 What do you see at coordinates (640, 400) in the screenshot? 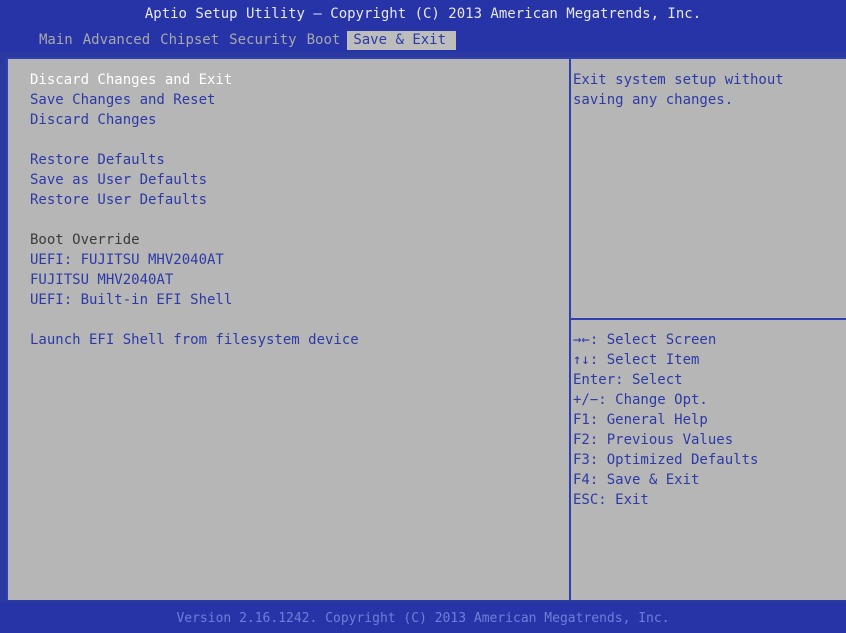
I see `key-hint-change-opt: +/−: Change Opt.` at bounding box center [640, 400].